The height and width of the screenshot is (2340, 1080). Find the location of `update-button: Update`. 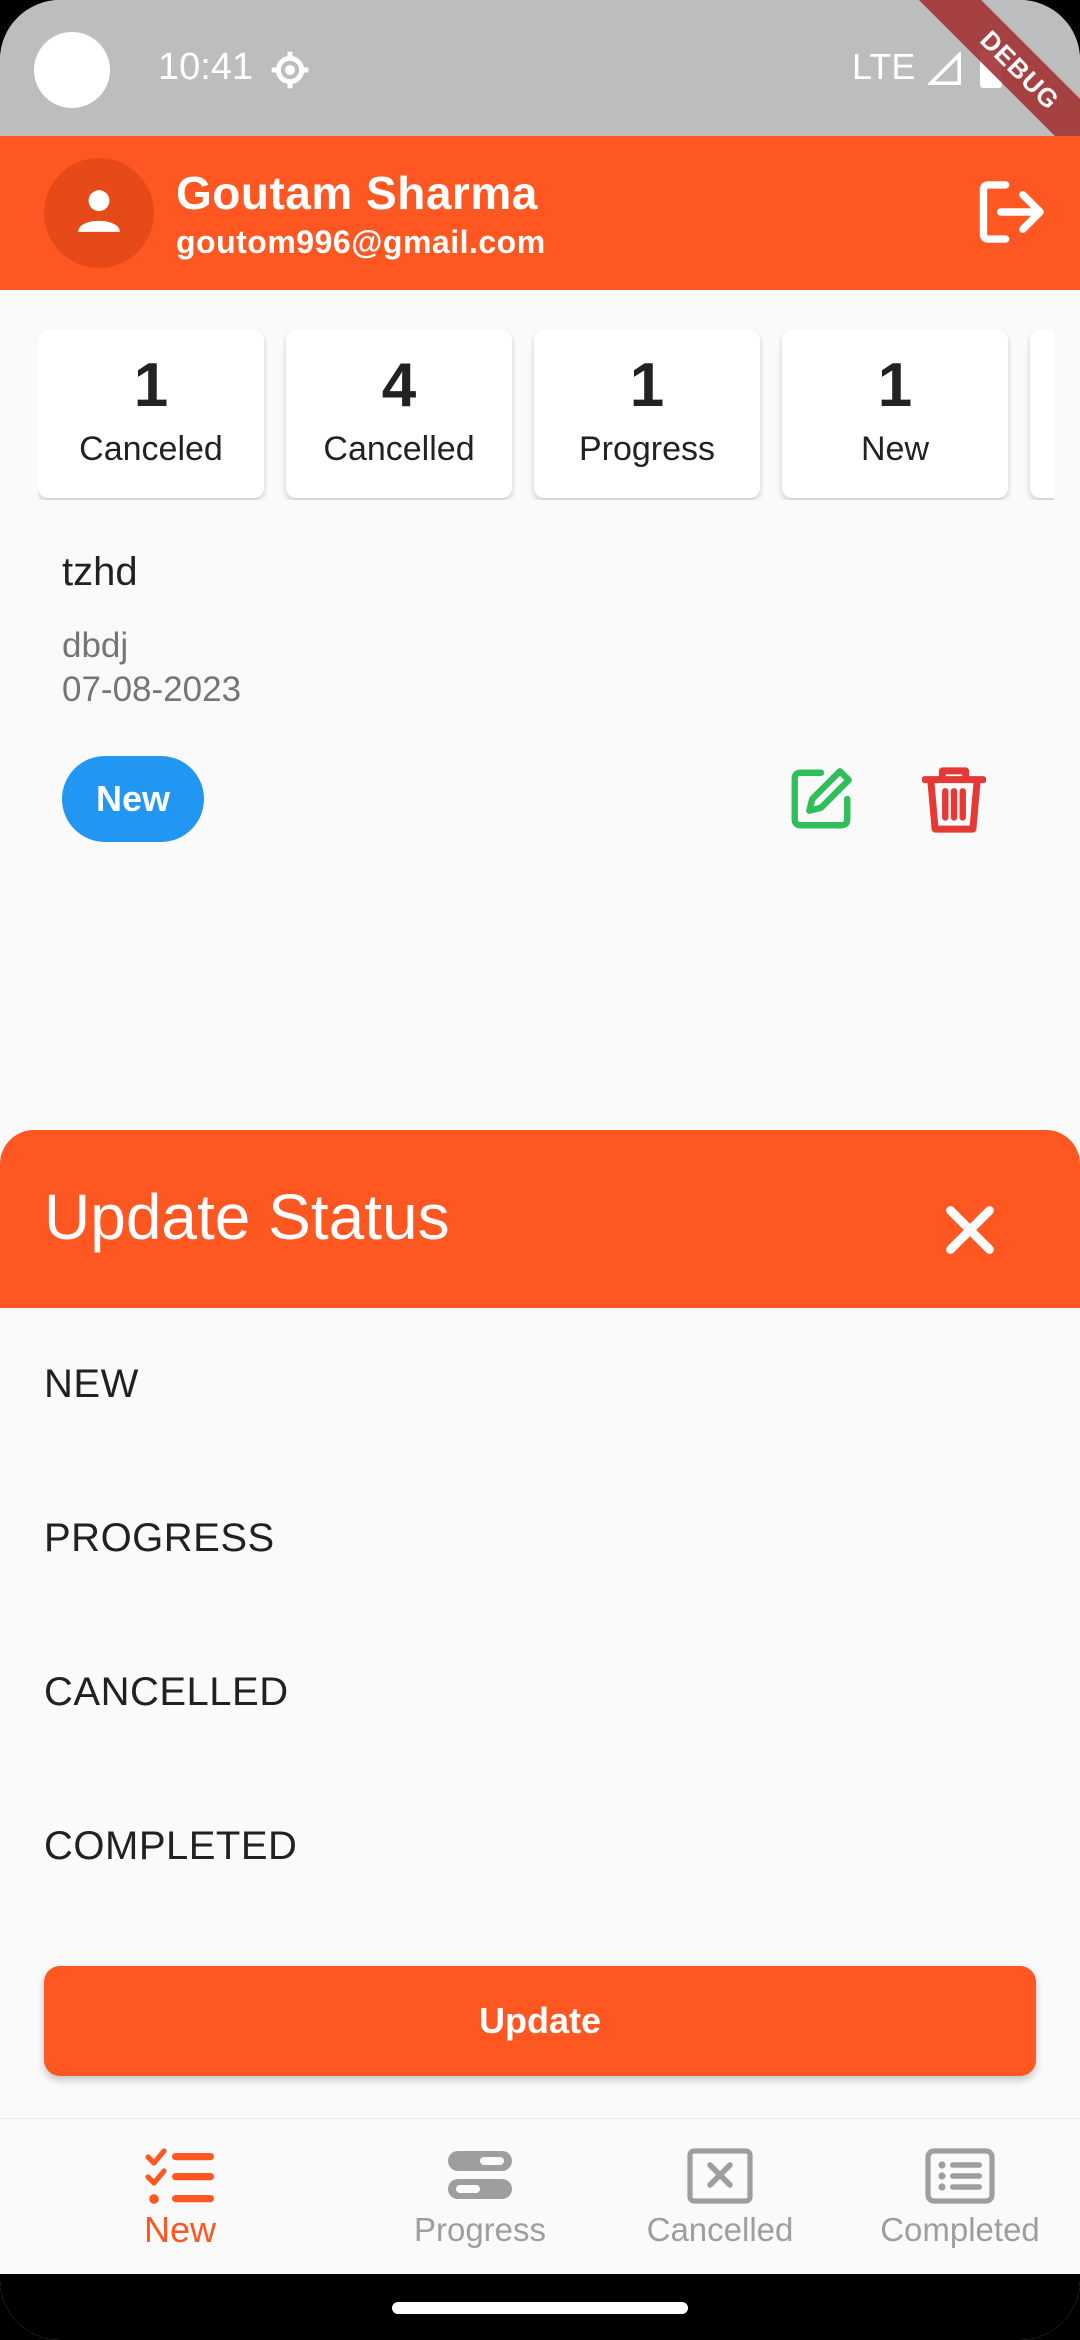

update-button: Update is located at coordinates (540, 2021).